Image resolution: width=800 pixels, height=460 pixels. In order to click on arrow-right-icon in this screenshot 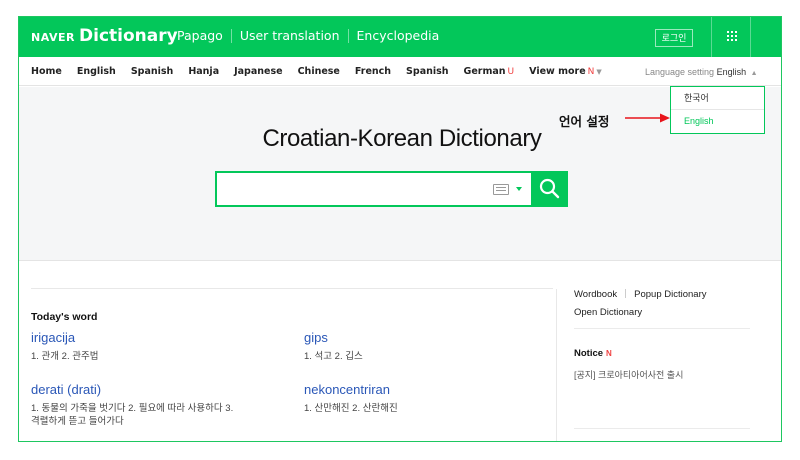, I will do `click(647, 118)`.